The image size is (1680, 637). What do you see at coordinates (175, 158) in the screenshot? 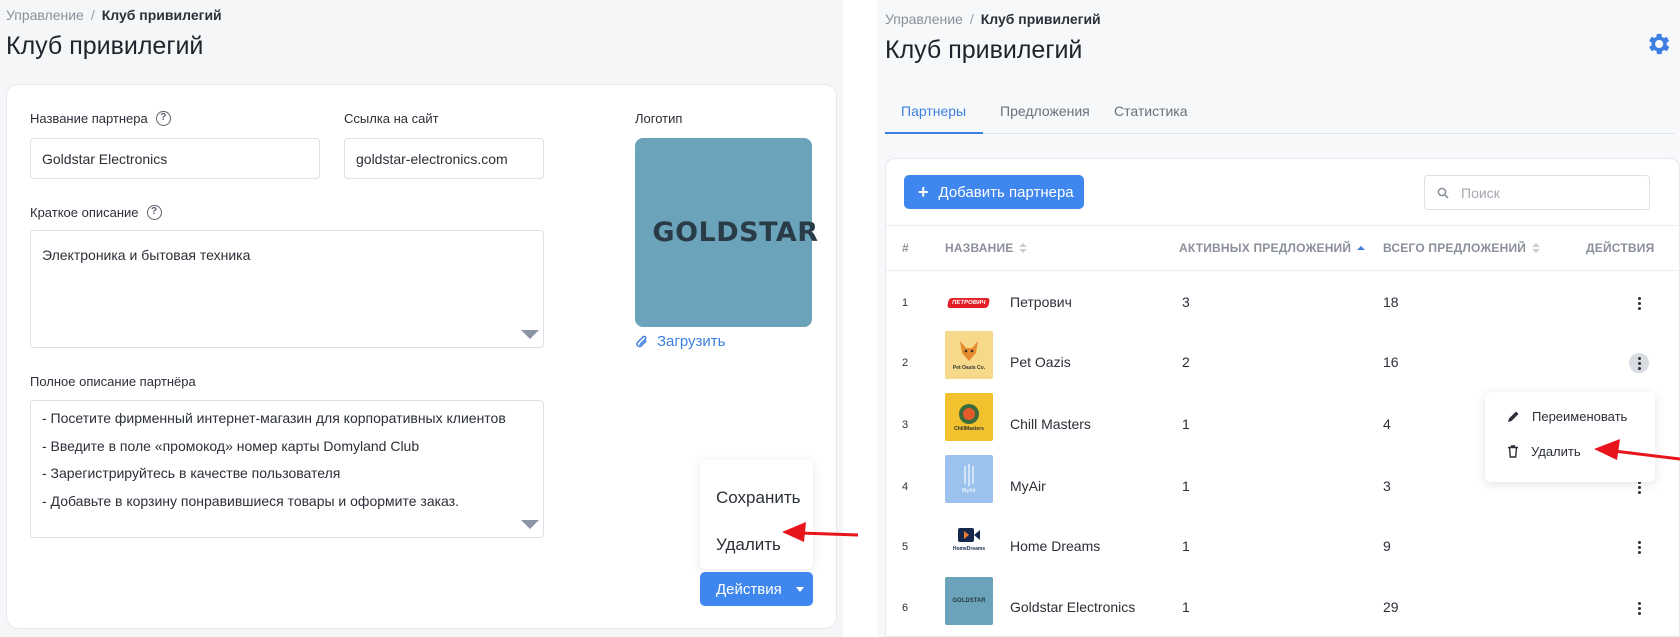
I see `partner-name-input: Goldstar Electronics` at bounding box center [175, 158].